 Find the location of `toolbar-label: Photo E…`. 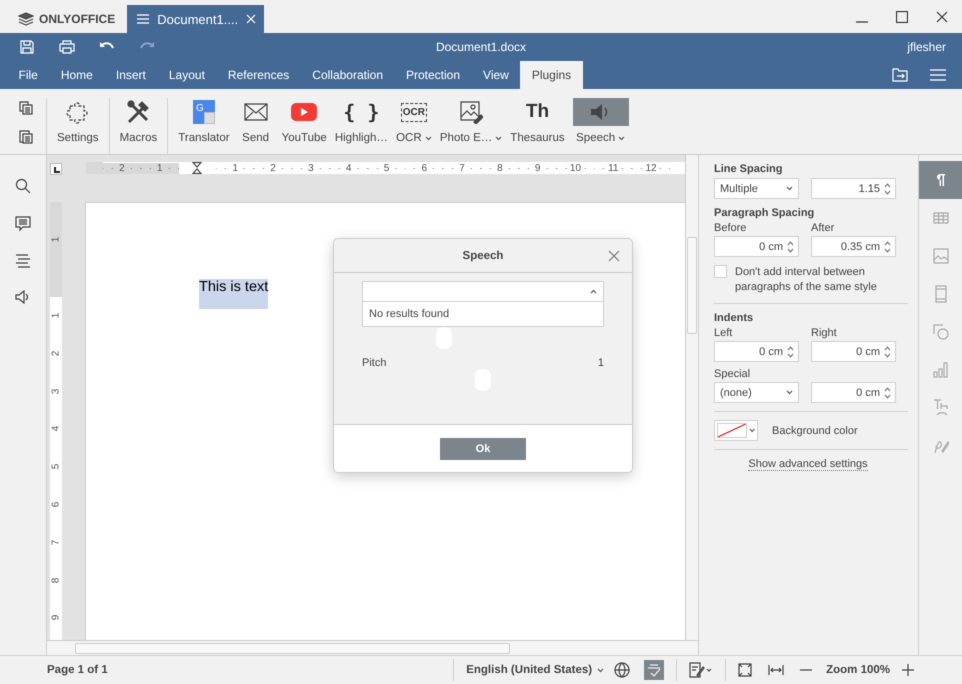

toolbar-label: Photo E… is located at coordinates (466, 138).